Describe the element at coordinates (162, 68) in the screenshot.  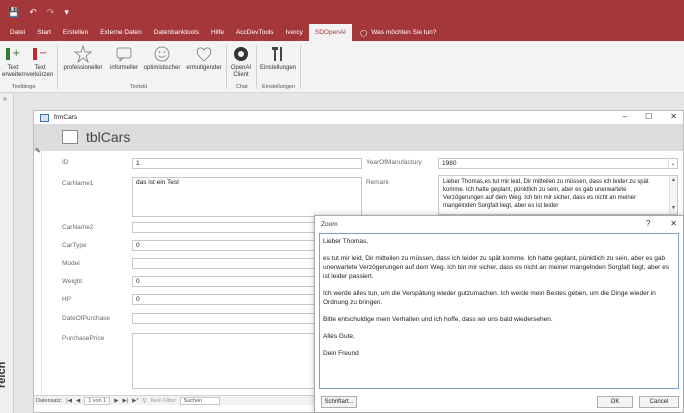
I see `optimistic-label: optimistischer` at that location.